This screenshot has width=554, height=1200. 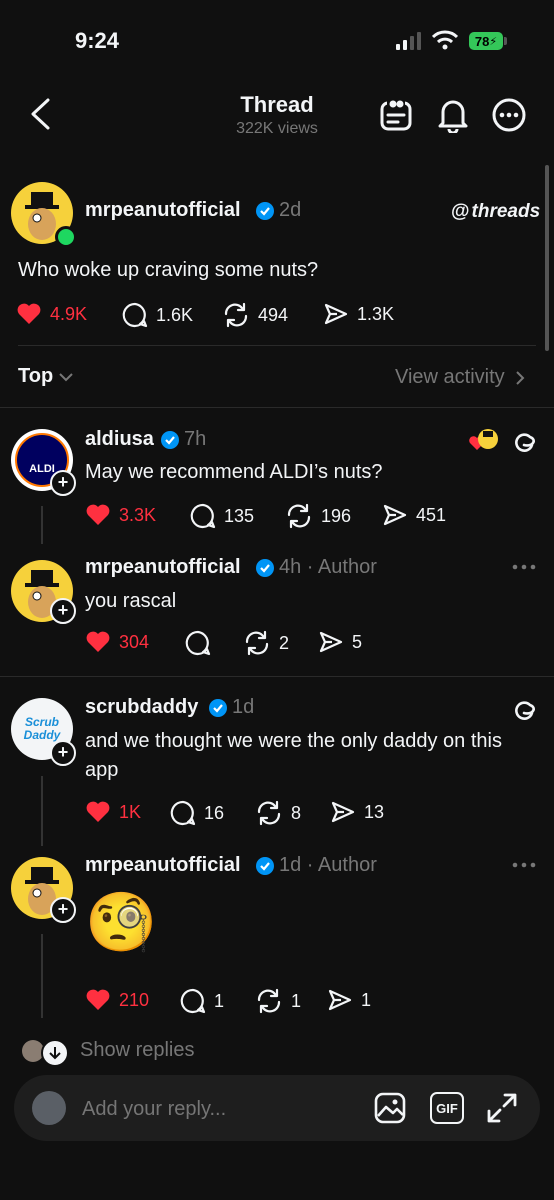 What do you see at coordinates (520, 377) in the screenshot?
I see `chevron-right-icon` at bounding box center [520, 377].